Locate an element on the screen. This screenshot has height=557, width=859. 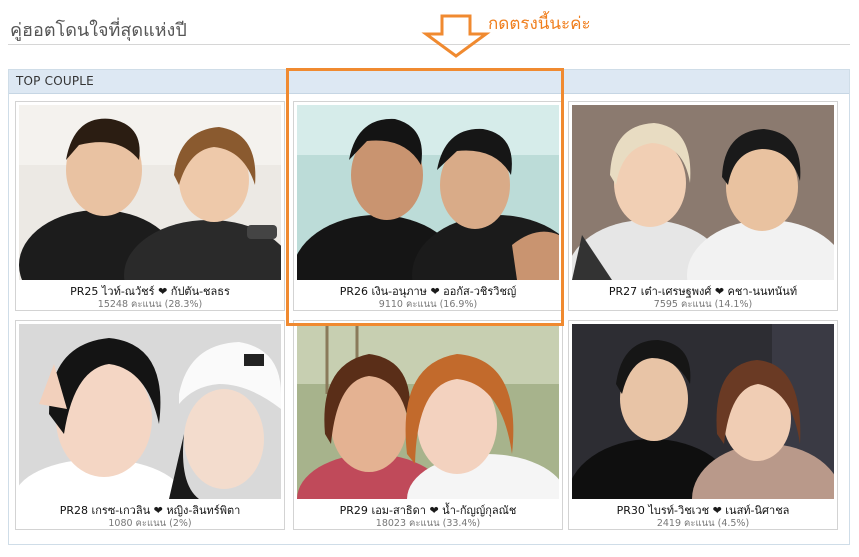
down-arrow-icon is located at coordinates (456, 36).